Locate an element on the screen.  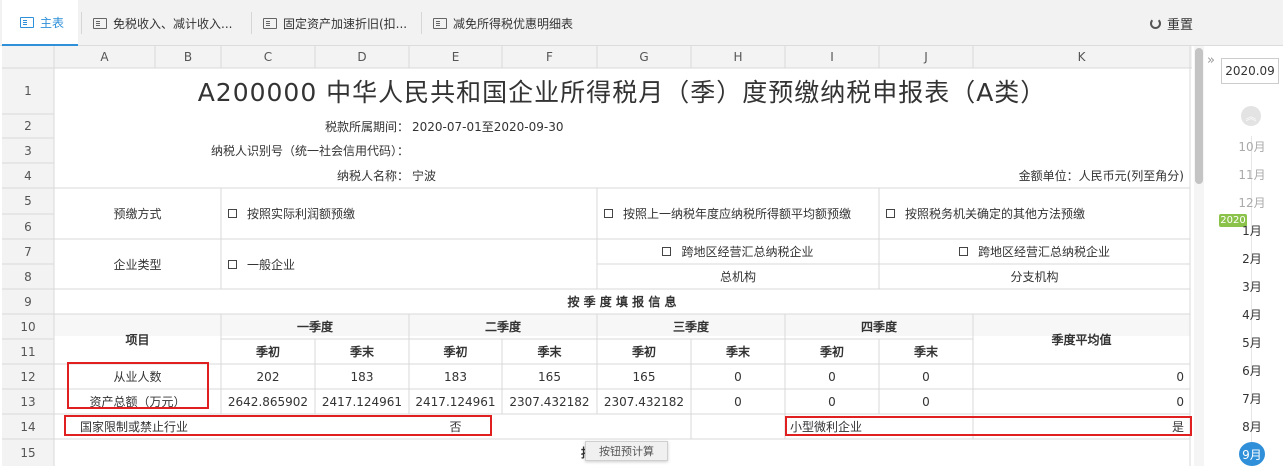
taxpayer-name-label: 纳税人名称： is located at coordinates (372, 176).